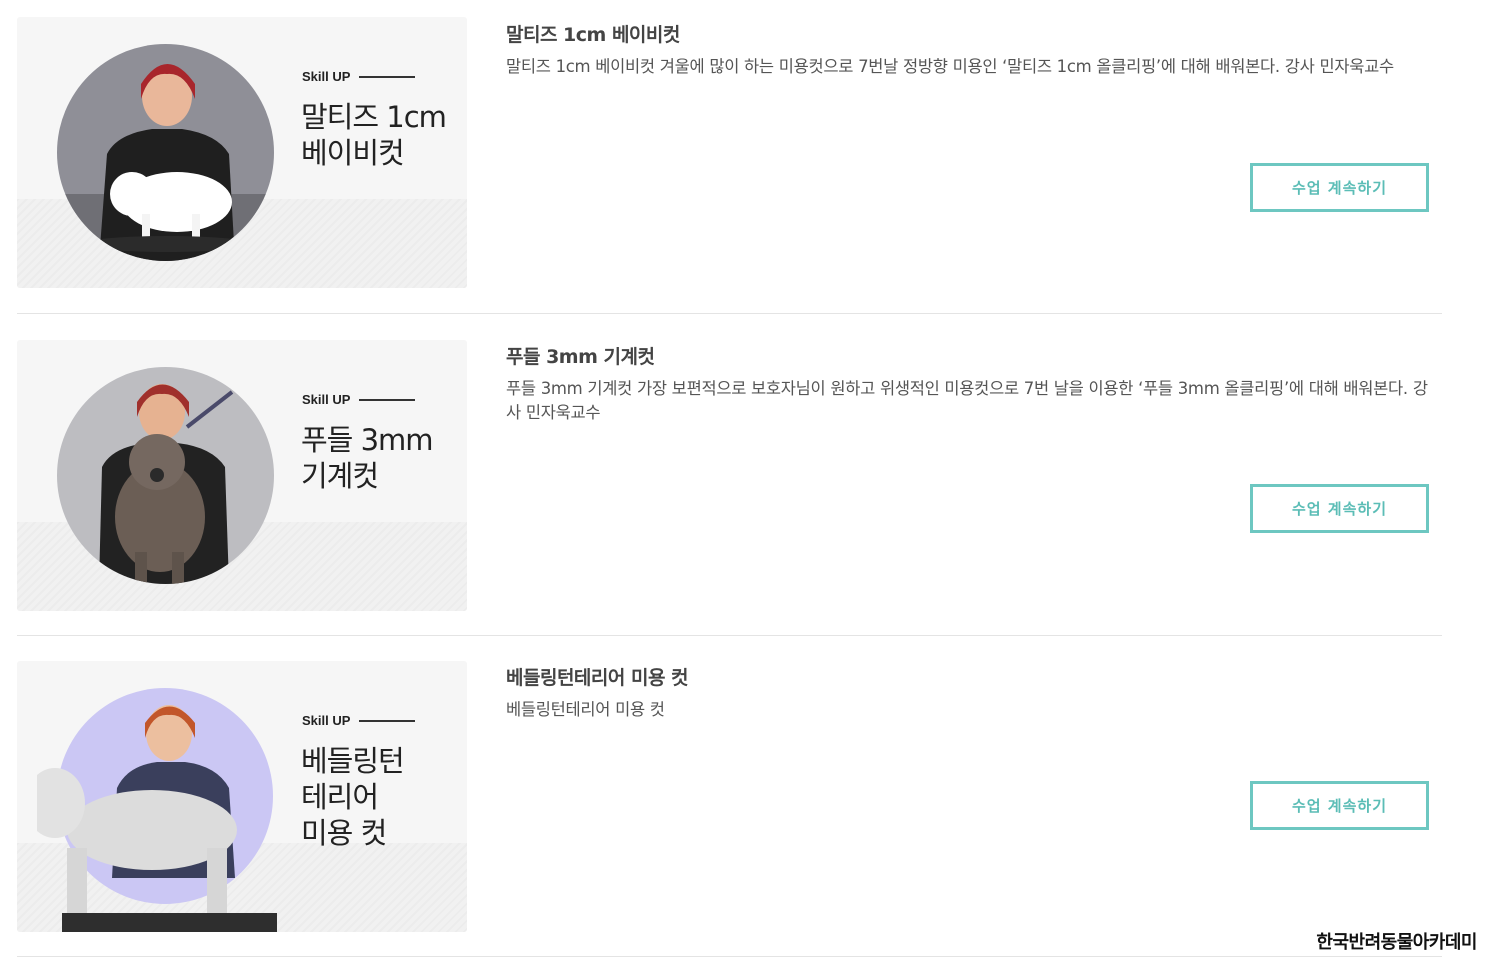 Image resolution: width=1490 pixels, height=961 pixels. I want to click on course-thumbnail: Skill UP 푸들 3mm 기계컷, so click(242, 475).